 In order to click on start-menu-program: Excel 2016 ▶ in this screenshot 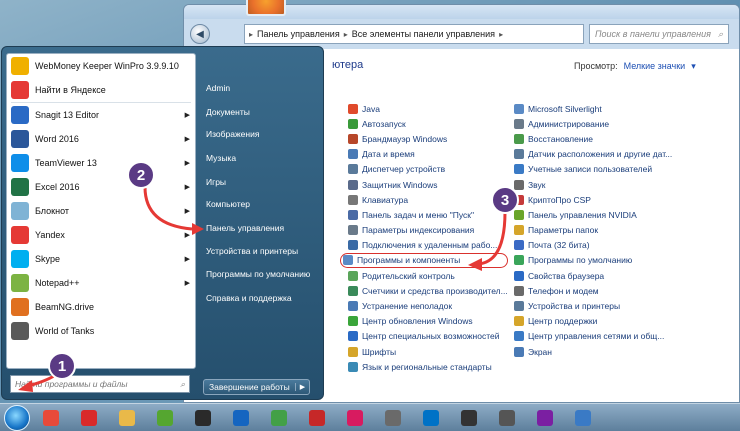, I will do `click(101, 187)`.